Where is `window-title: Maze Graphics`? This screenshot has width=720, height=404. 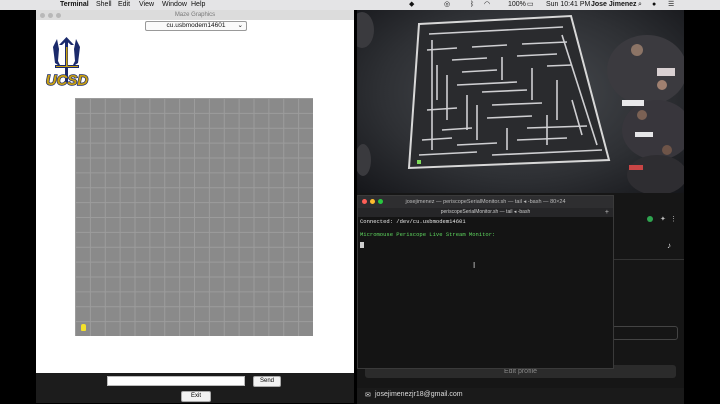
window-title: Maze Graphics is located at coordinates (195, 15).